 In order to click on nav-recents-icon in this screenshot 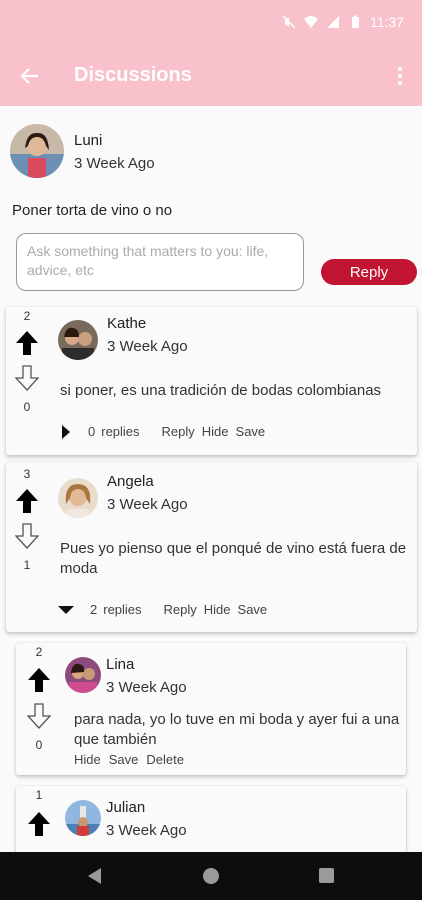, I will do `click(326, 875)`.